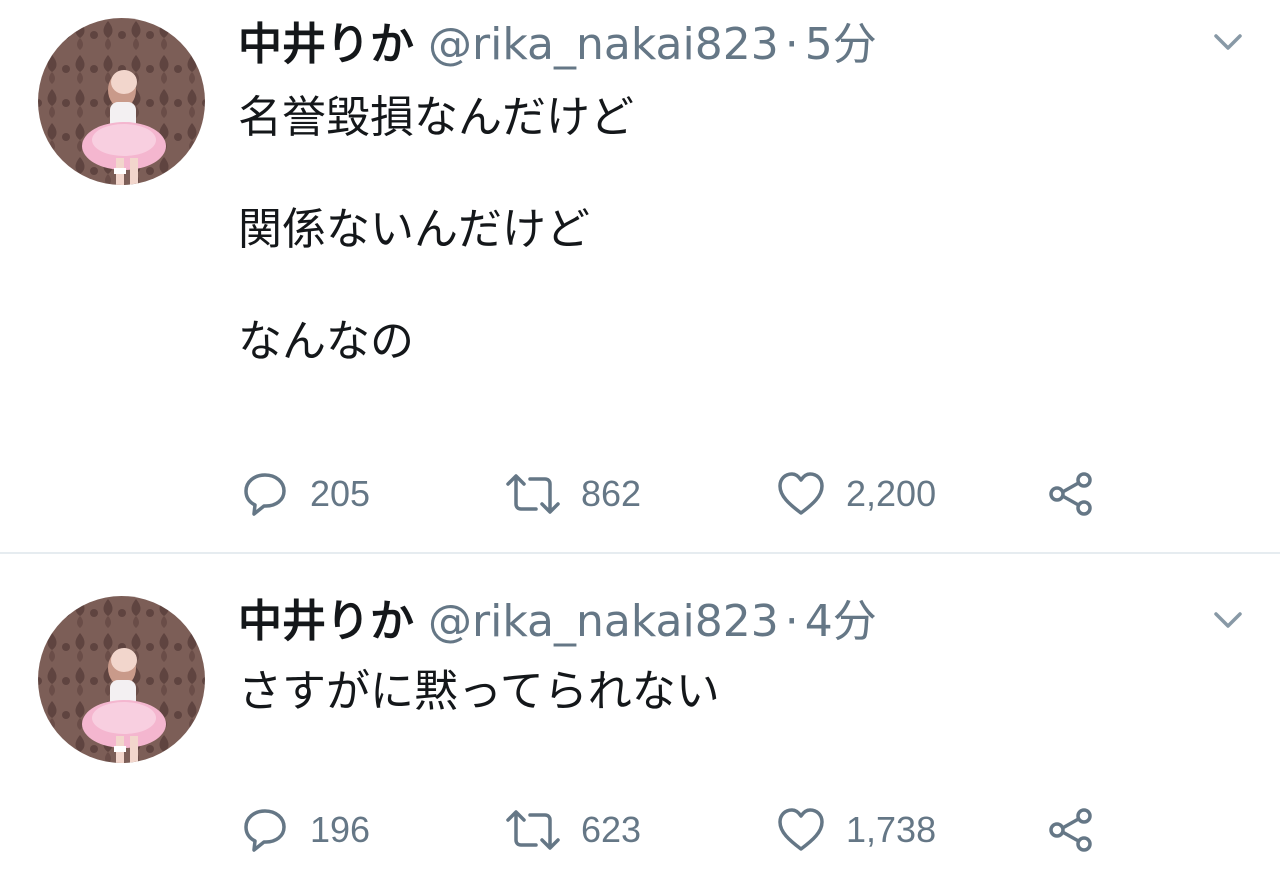 Image resolution: width=1280 pixels, height=886 pixels. I want to click on timestamp: 4分, so click(841, 621).